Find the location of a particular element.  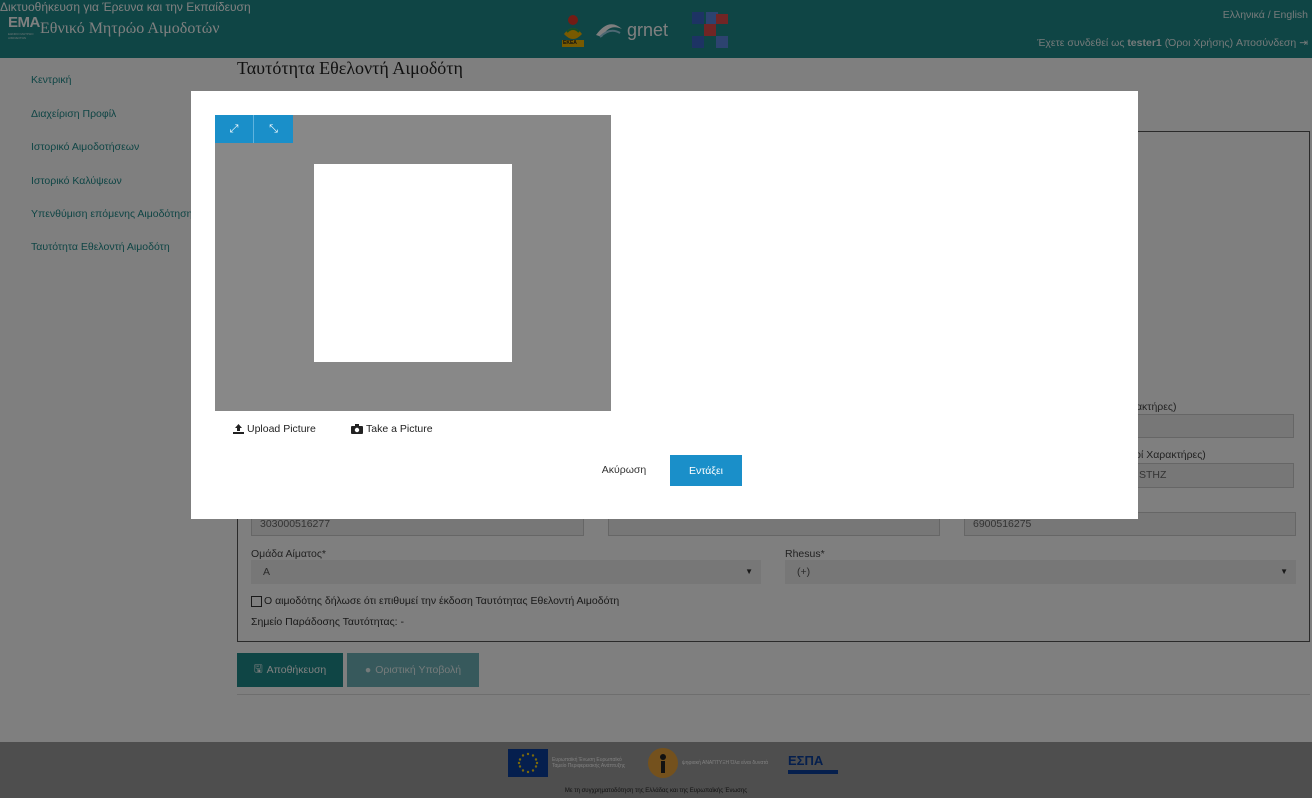

expand-icon: ⤢ is located at coordinates (234, 128).